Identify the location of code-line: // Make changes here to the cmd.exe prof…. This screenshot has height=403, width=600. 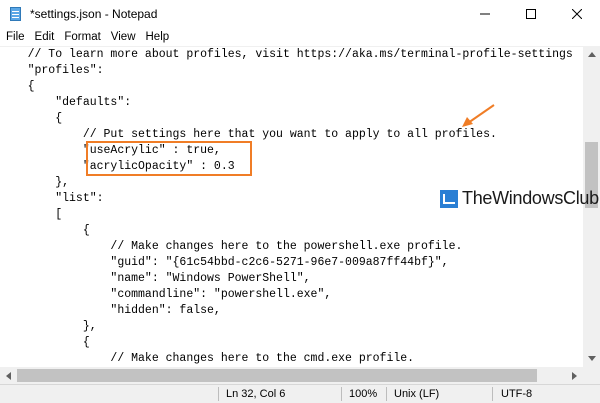
(207, 358).